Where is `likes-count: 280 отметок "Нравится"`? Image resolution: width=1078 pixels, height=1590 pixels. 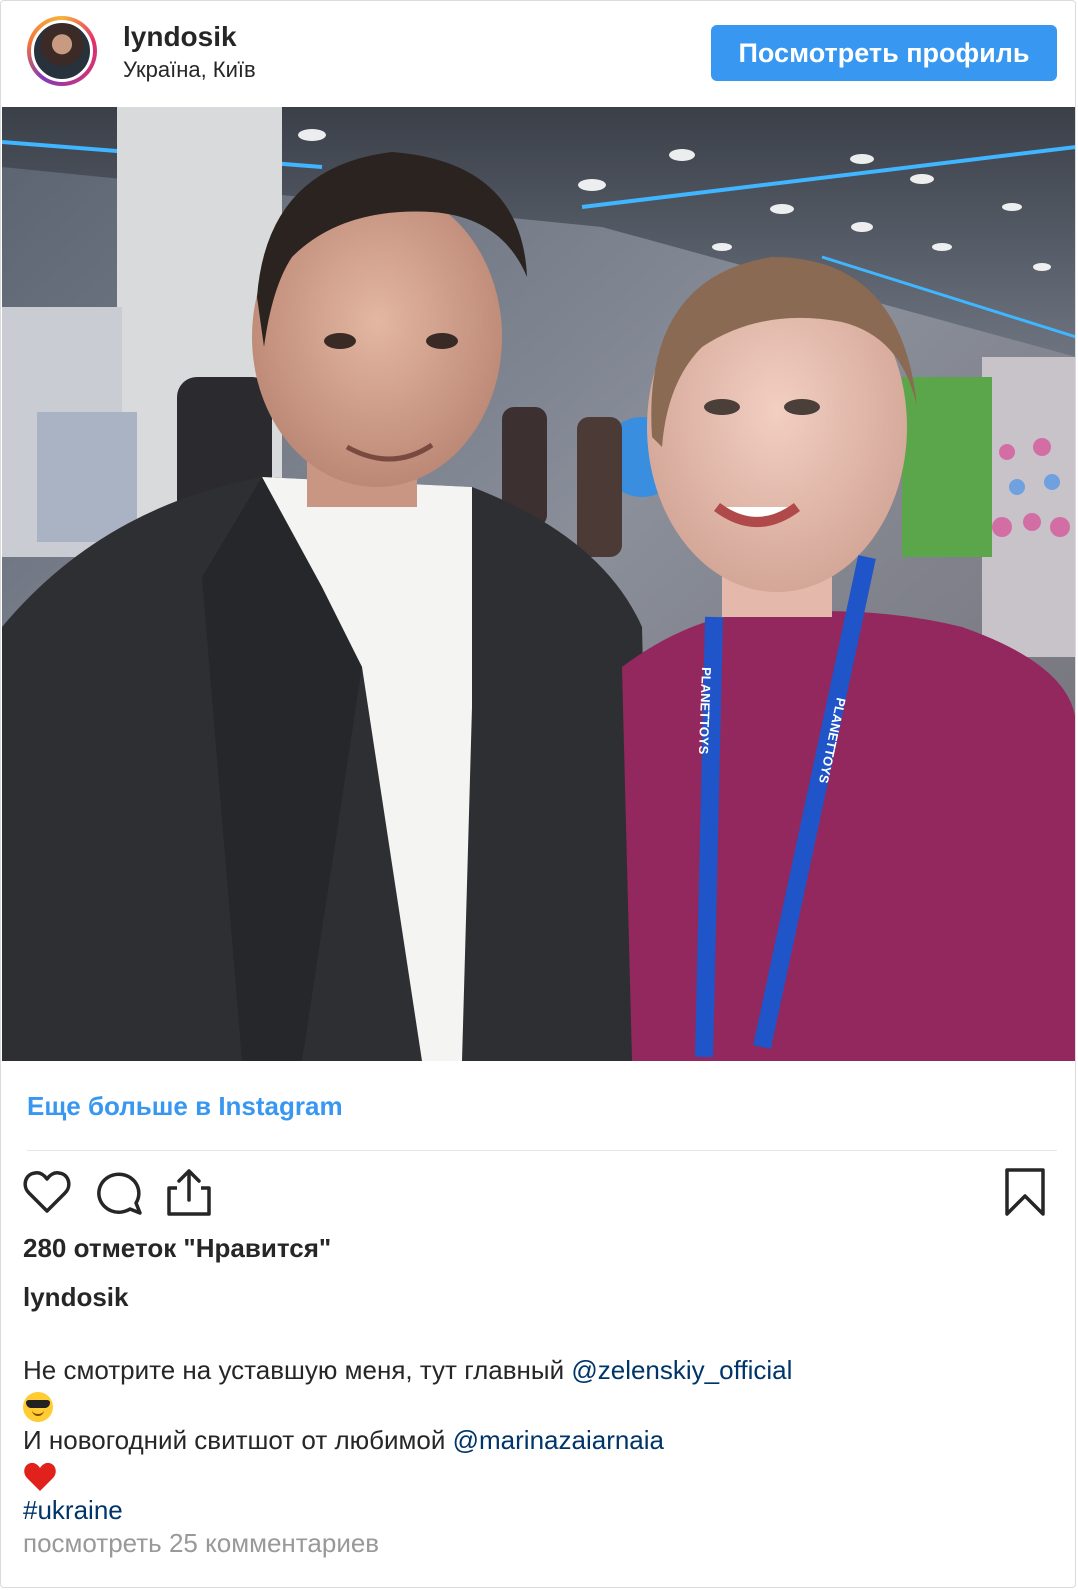
likes-count: 280 отметок "Нравится" is located at coordinates (177, 1248).